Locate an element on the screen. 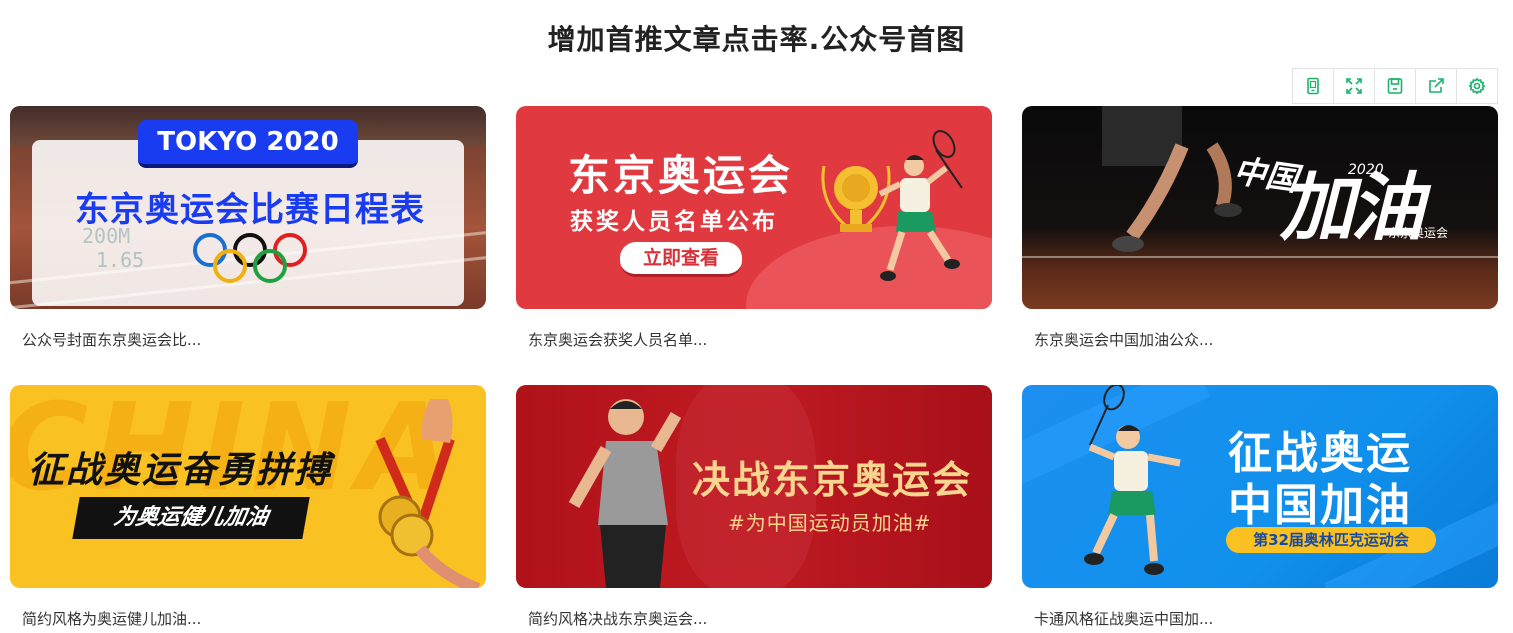  card-badge: 第32届奥林匹克运动会 is located at coordinates (1331, 540).